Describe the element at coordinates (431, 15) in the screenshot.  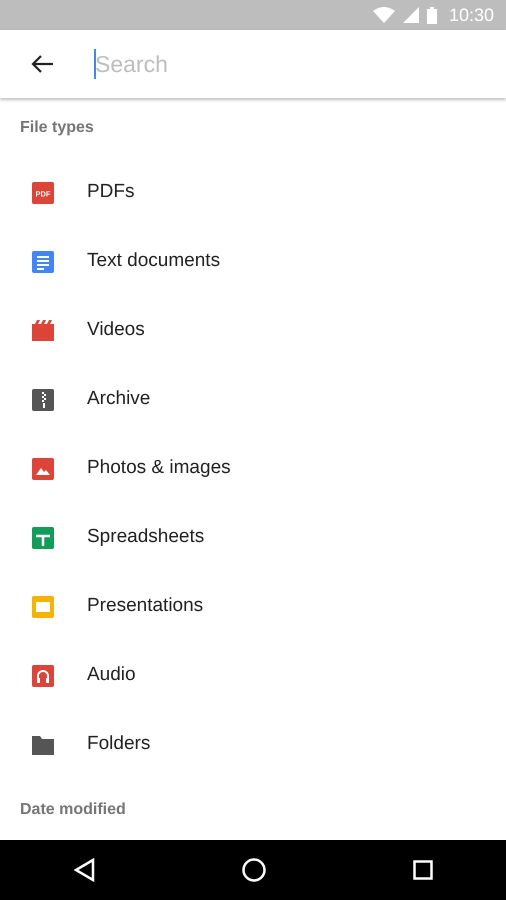
I see `battery-icon` at that location.